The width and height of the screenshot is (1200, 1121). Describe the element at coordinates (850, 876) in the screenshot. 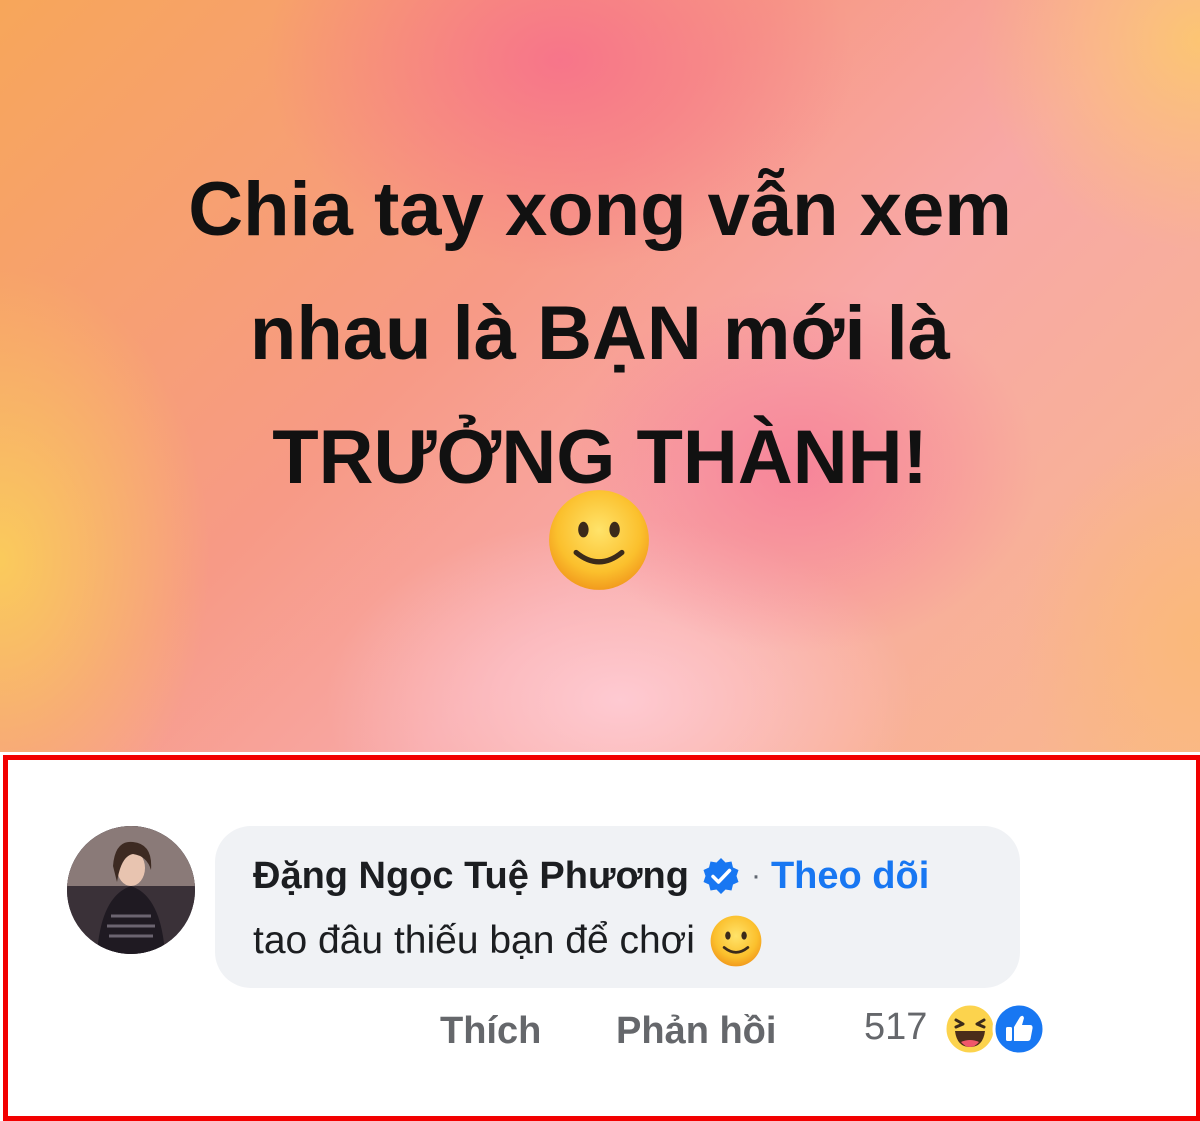

I see `follow-button: Theo dõi` at that location.